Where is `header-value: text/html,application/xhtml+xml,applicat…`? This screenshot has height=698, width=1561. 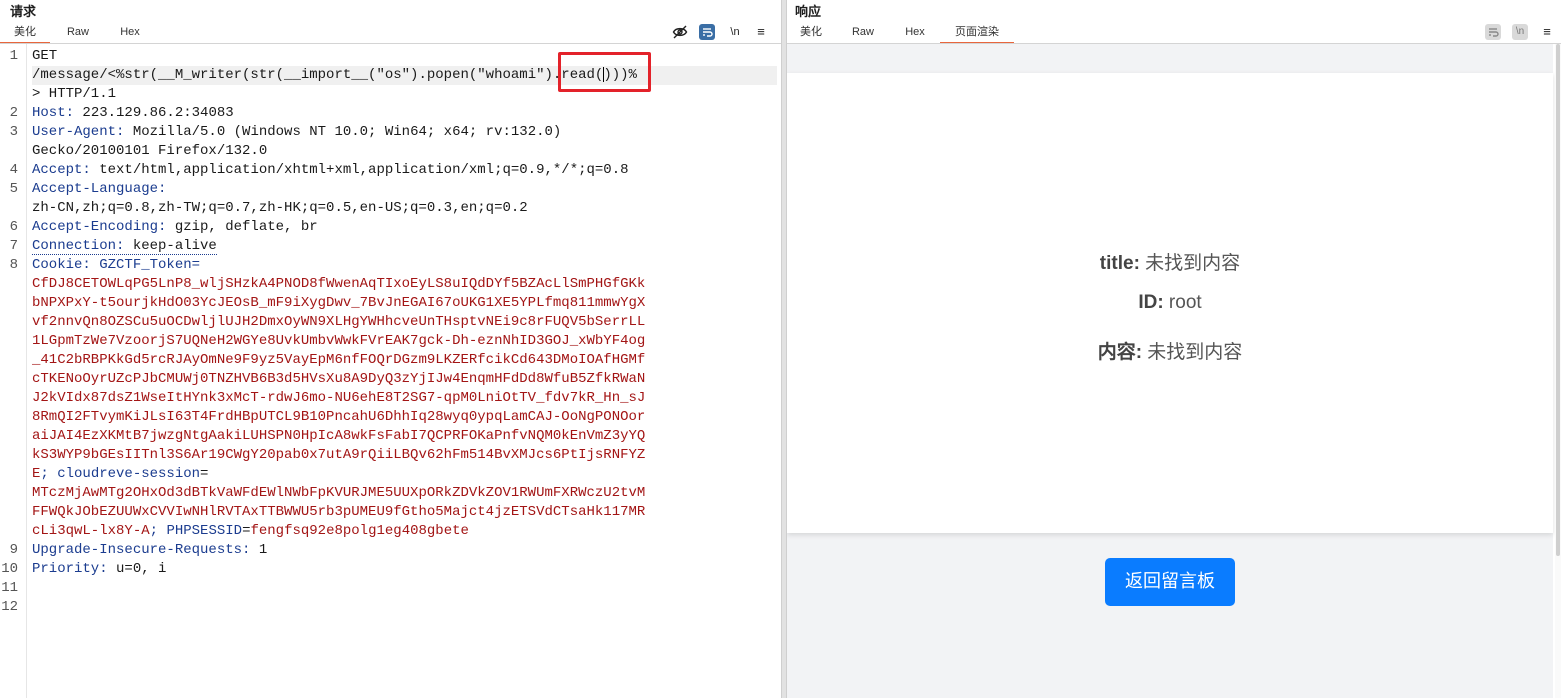 header-value: text/html,application/xhtml+xml,applicat… is located at coordinates (359, 170).